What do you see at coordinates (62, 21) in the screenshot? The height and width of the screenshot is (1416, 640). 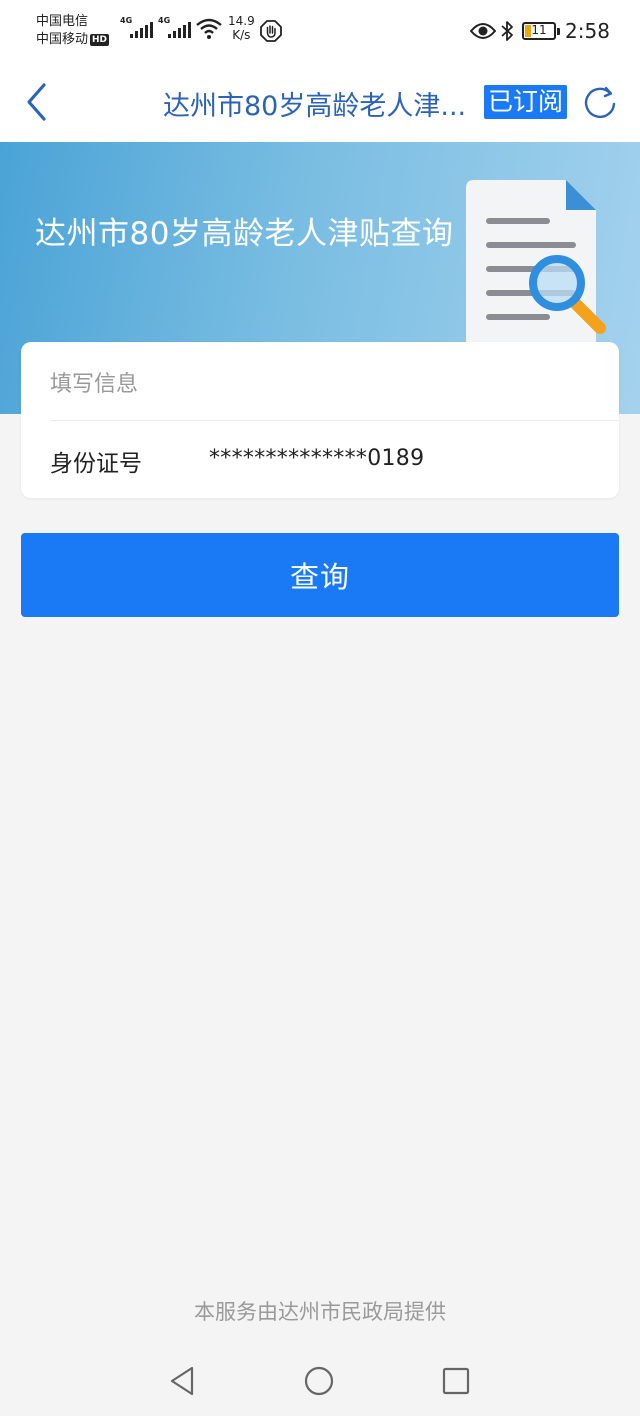 I see `carrier-telecom: 中国电信` at bounding box center [62, 21].